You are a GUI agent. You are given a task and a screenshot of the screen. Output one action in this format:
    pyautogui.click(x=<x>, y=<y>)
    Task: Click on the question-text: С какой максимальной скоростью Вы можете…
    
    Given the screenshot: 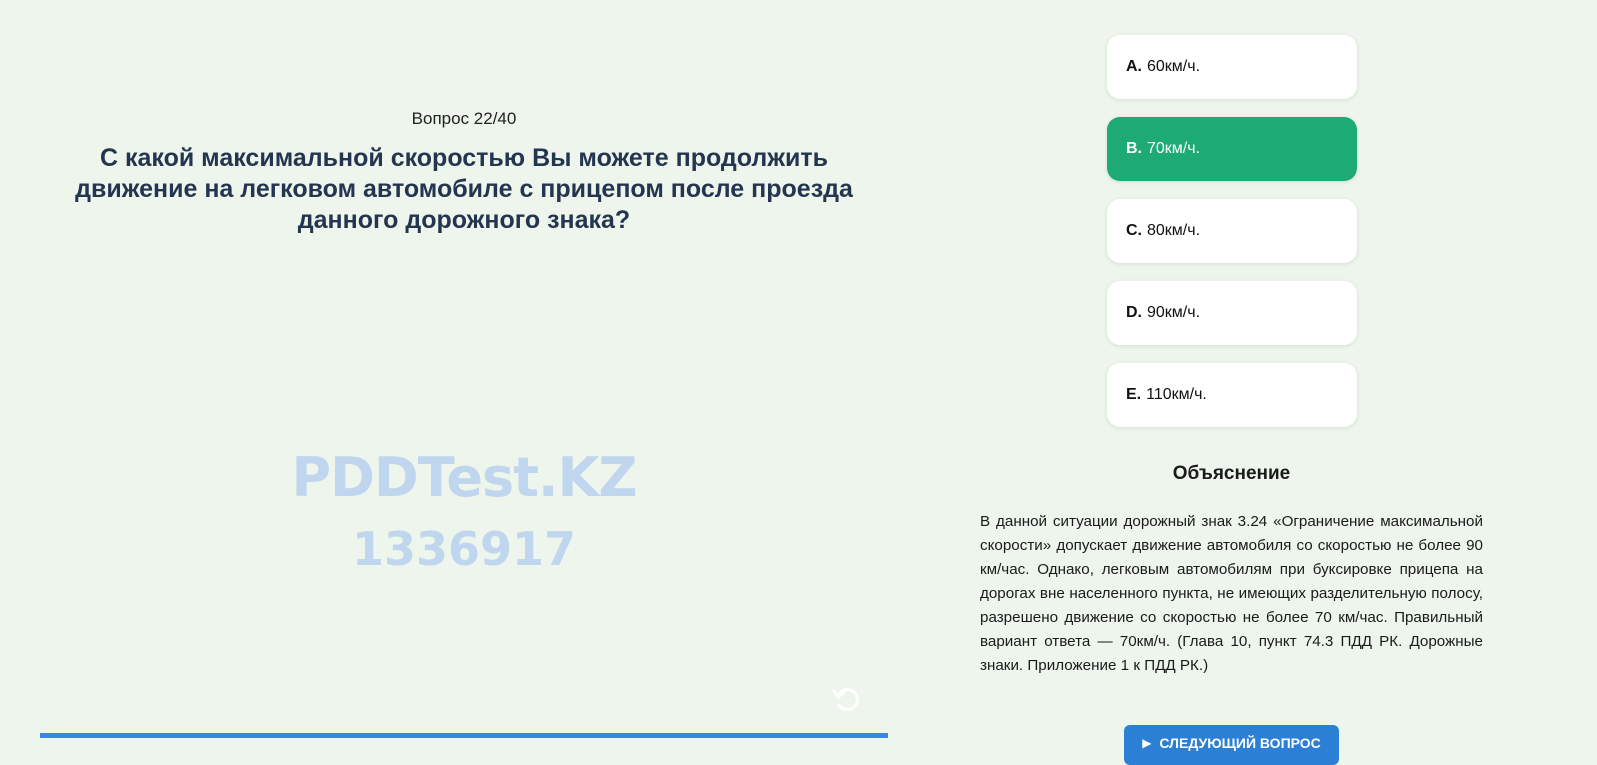 What is the action you would take?
    pyautogui.click(x=464, y=189)
    